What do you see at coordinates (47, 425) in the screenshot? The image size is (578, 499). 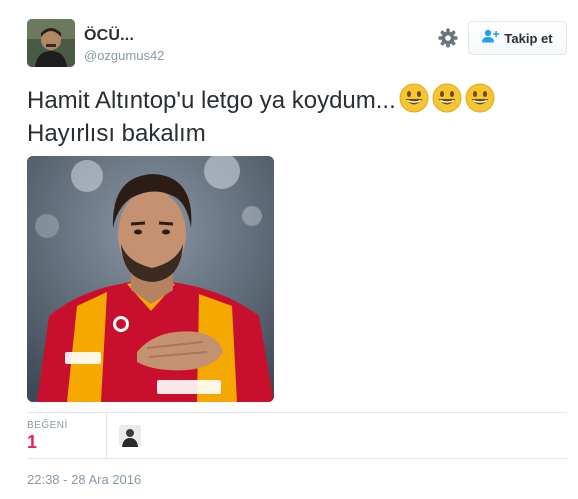 I see `likes-label: BEĞENİ` at bounding box center [47, 425].